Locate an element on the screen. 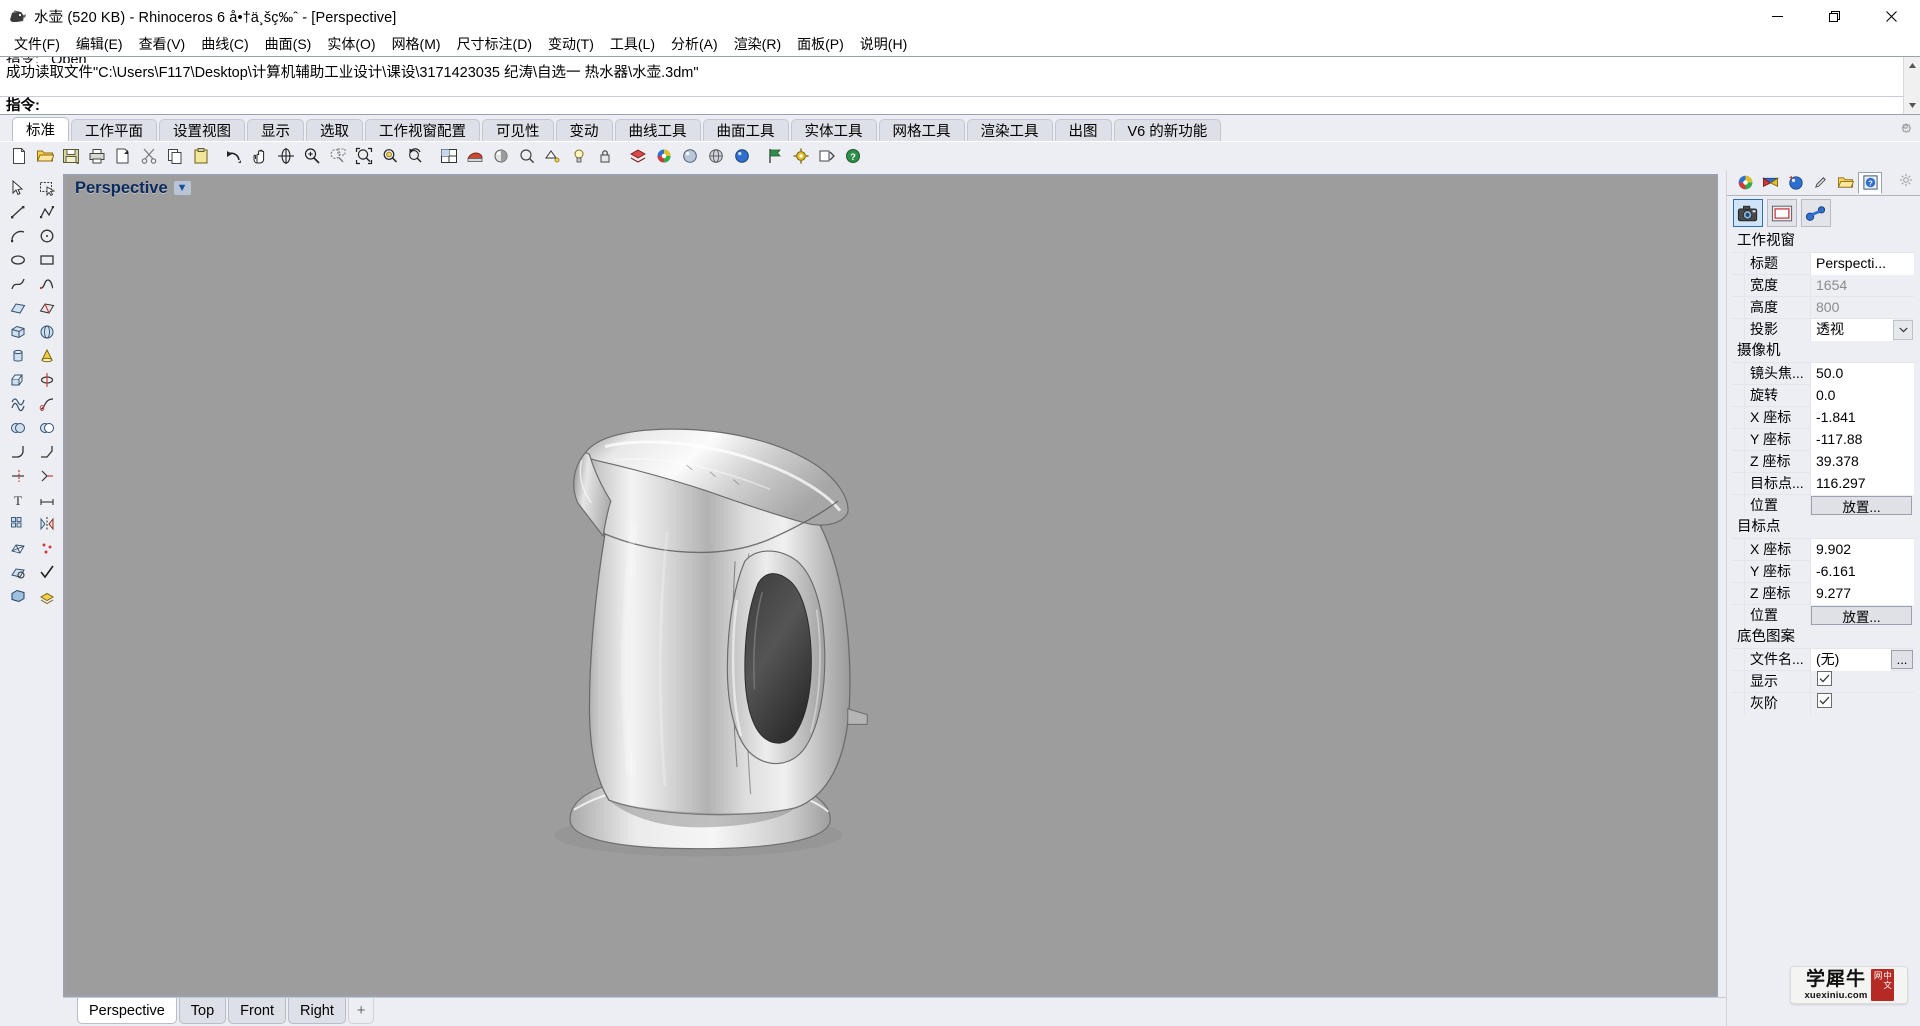 The height and width of the screenshot is (1026, 1920). lock-icon is located at coordinates (605, 156).